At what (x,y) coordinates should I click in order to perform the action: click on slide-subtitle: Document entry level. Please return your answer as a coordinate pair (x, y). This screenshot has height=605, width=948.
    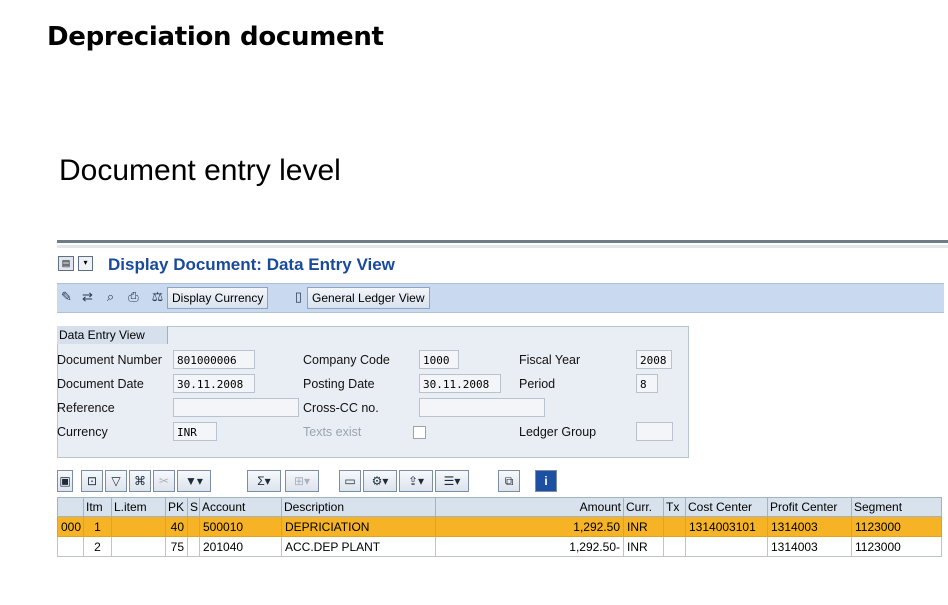
    Looking at the image, I should click on (200, 170).